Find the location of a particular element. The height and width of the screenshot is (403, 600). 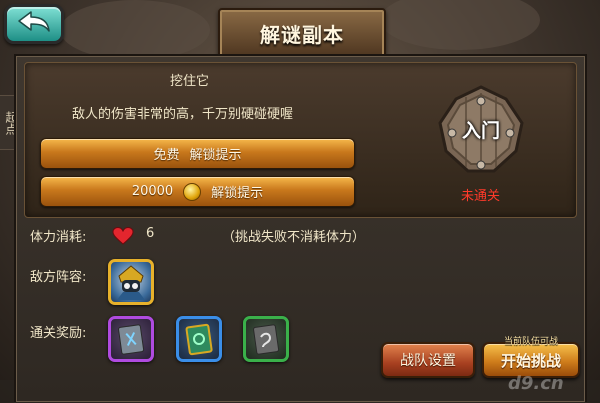

level-description: 敌人的伤害非常的高，千万别硬碰硬喔 is located at coordinates (183, 114).